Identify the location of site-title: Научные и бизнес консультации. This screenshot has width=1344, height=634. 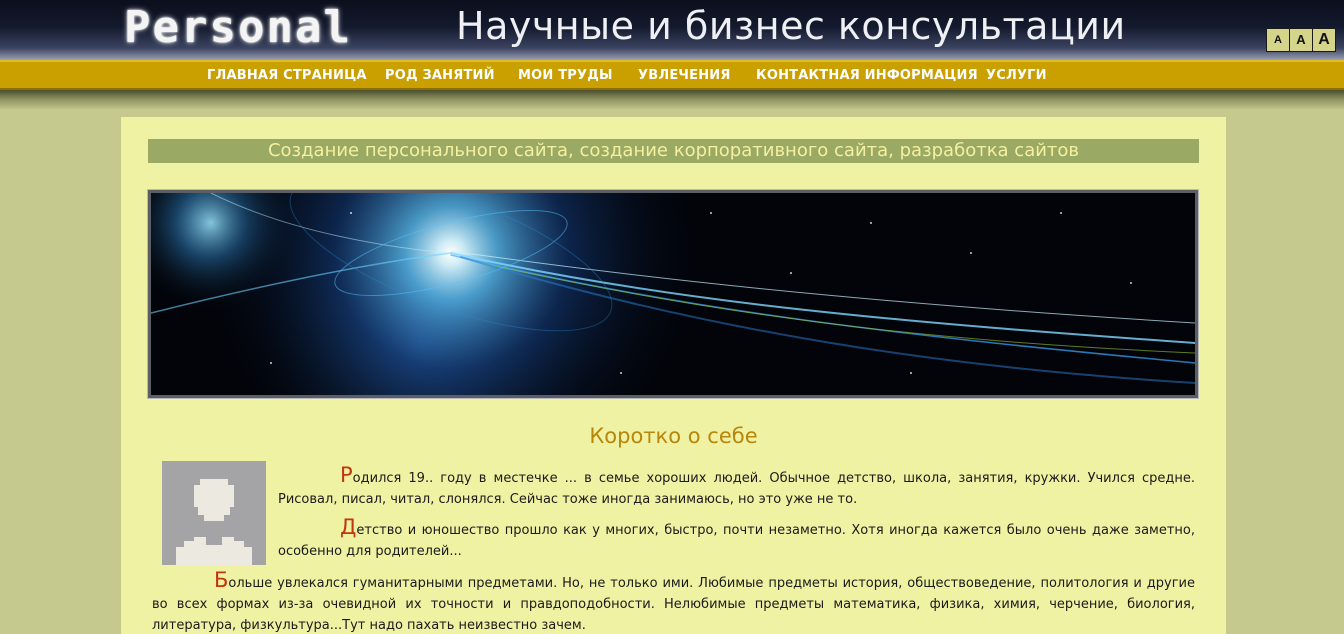
(791, 26).